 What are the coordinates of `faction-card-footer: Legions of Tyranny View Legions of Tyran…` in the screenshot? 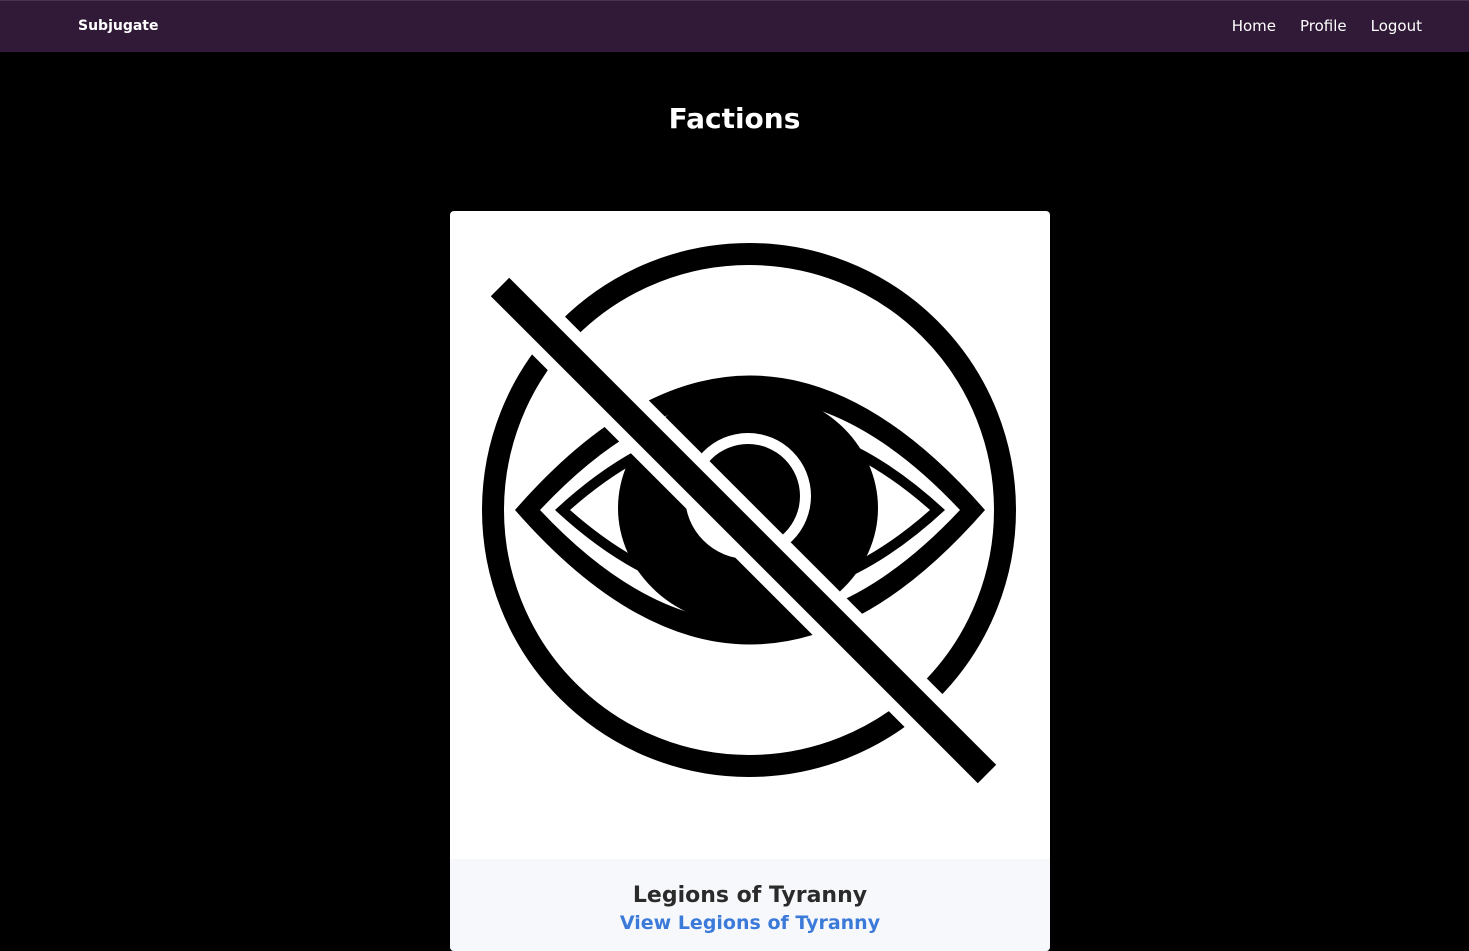 It's located at (750, 905).